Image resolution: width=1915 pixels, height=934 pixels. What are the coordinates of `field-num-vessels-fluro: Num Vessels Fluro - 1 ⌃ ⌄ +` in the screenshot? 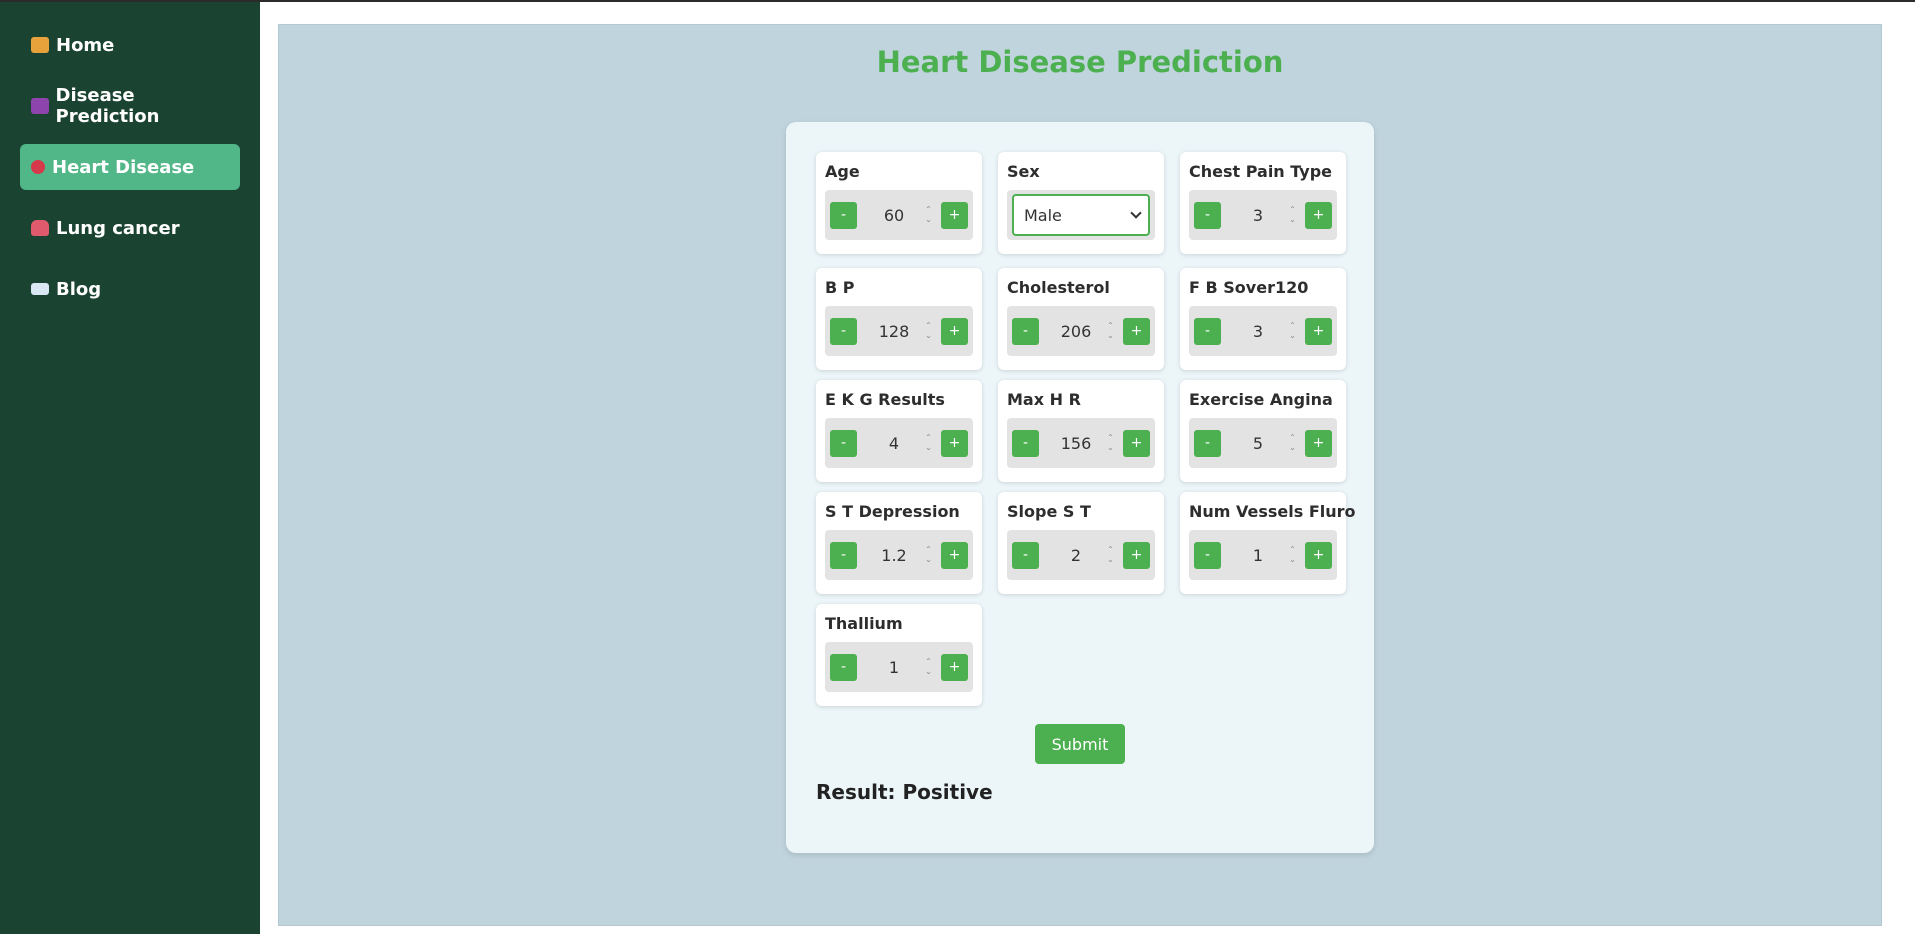 It's located at (1268, 543).